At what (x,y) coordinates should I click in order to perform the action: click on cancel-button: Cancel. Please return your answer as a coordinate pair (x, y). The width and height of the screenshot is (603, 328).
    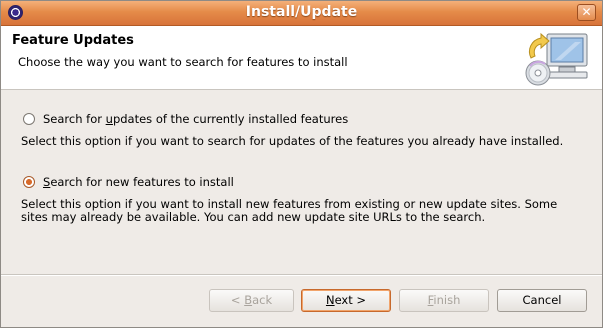
    Looking at the image, I should click on (542, 300).